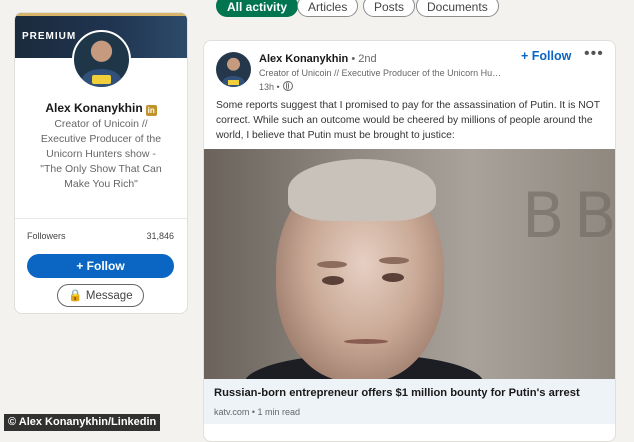 This screenshot has width=634, height=442. Describe the element at coordinates (269, 87) in the screenshot. I see `post-time-text: 13h •` at that location.